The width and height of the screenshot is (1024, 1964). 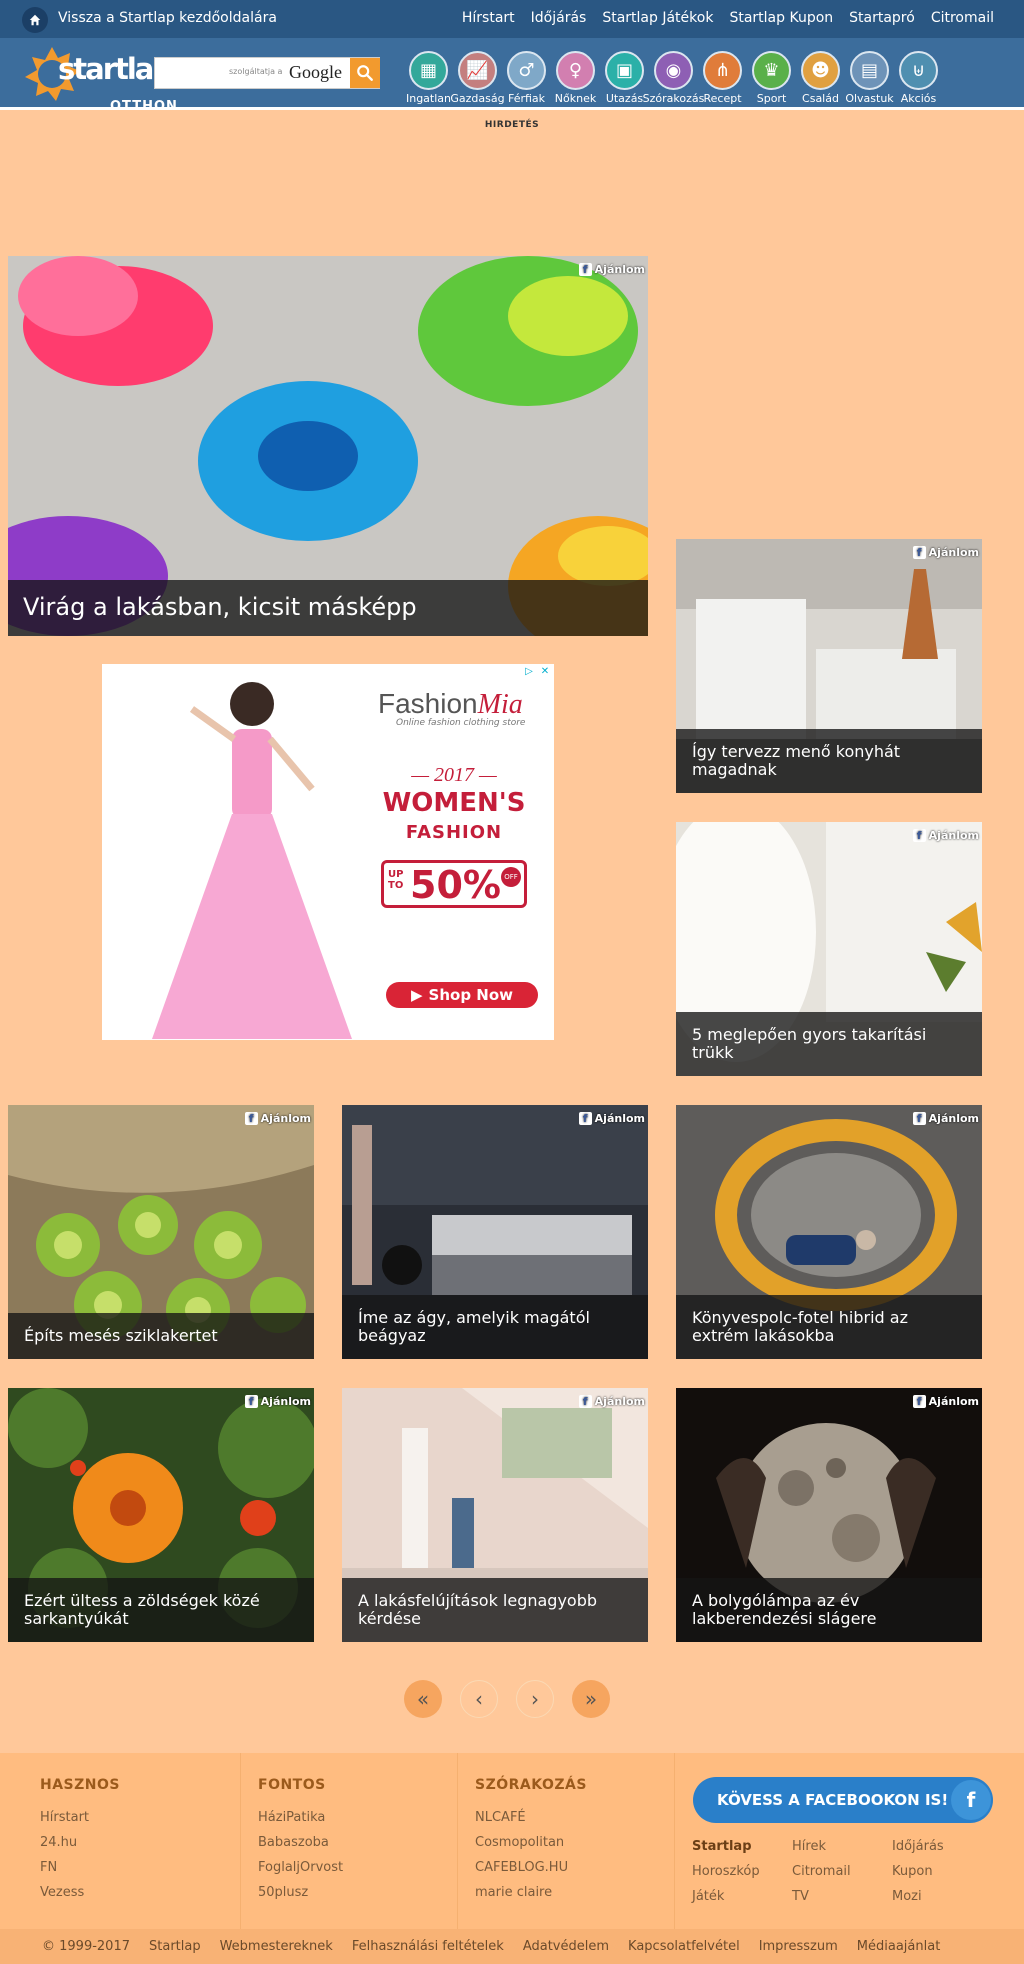 I want to click on basket-icon: ⊎, so click(x=918, y=70).